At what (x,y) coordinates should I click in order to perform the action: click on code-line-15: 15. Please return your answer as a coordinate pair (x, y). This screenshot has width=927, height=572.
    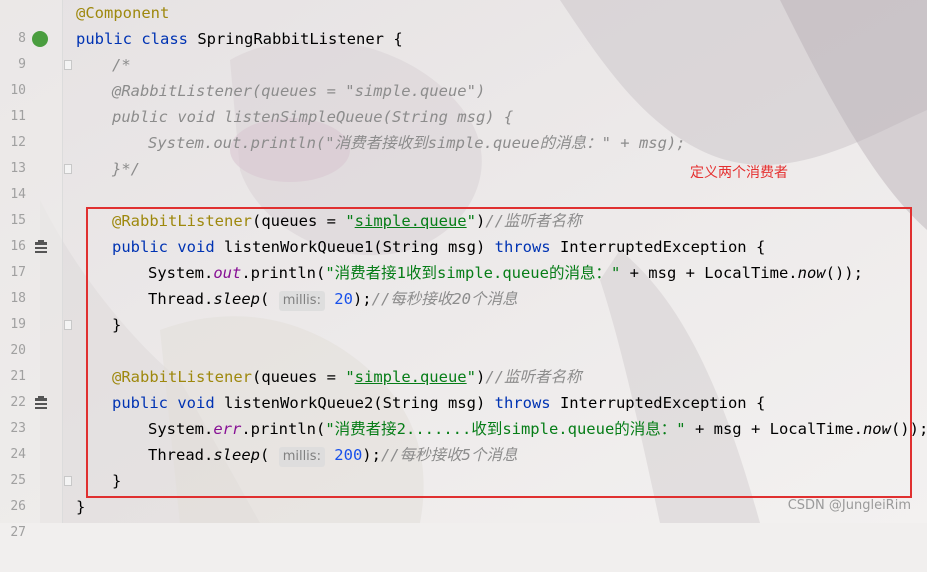
    Looking at the image, I should click on (463, 205).